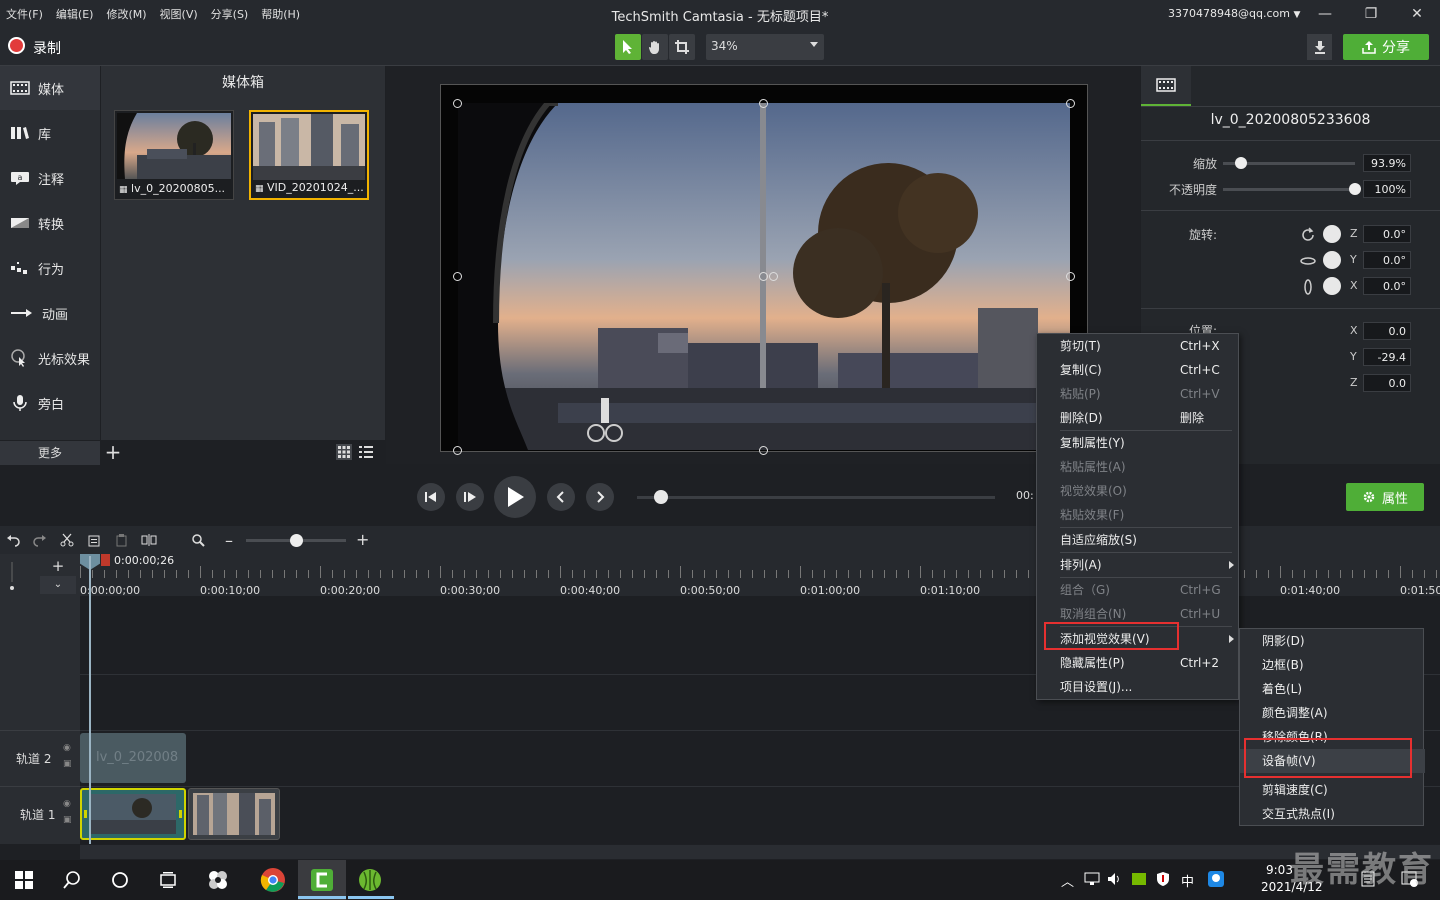 This screenshot has width=1440, height=900. I want to click on submenu-item: 着色(L), so click(1332, 689).